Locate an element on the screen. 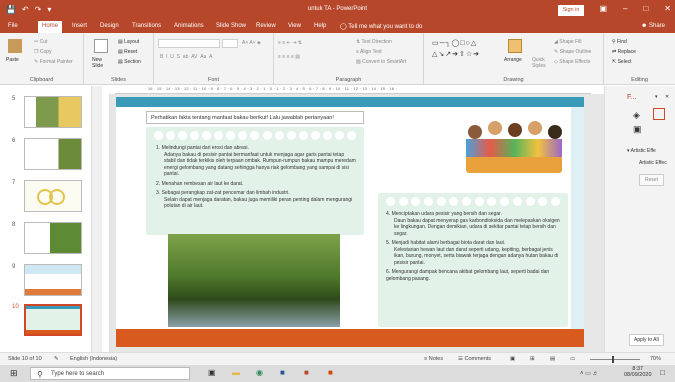  find-button: ⚲ Find is located at coordinates (619, 42).